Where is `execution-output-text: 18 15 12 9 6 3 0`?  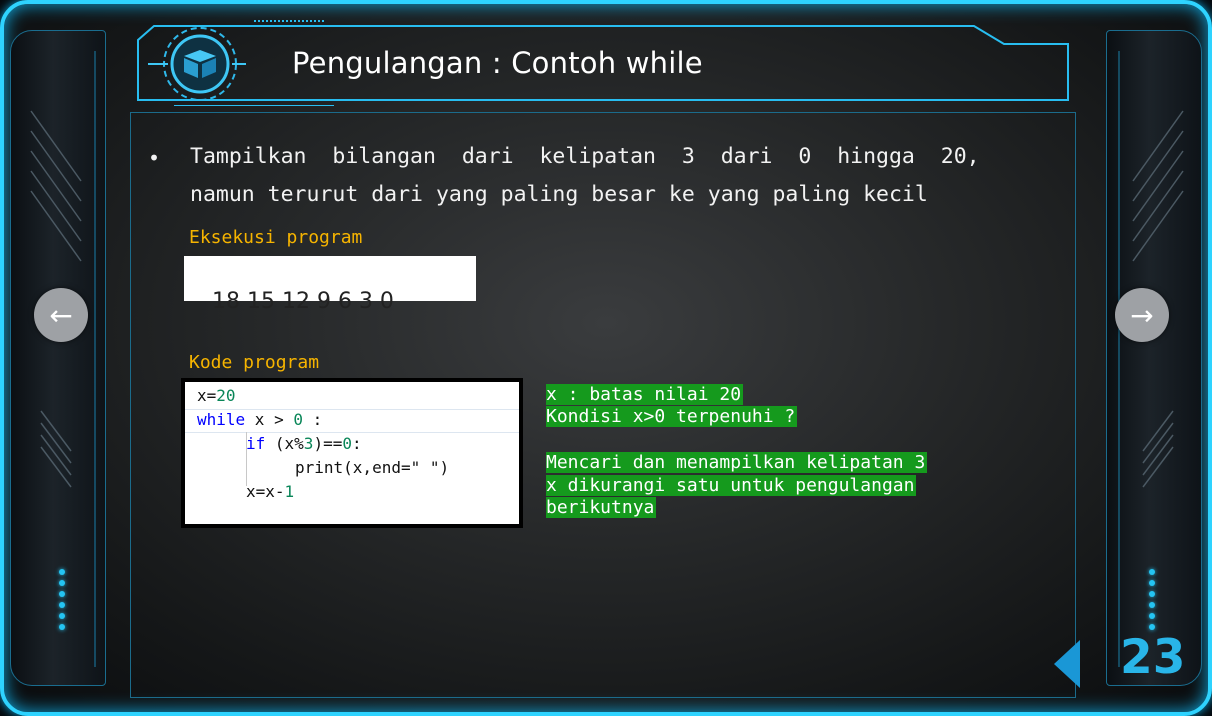 execution-output-text: 18 15 12 9 6 3 0 is located at coordinates (303, 301).